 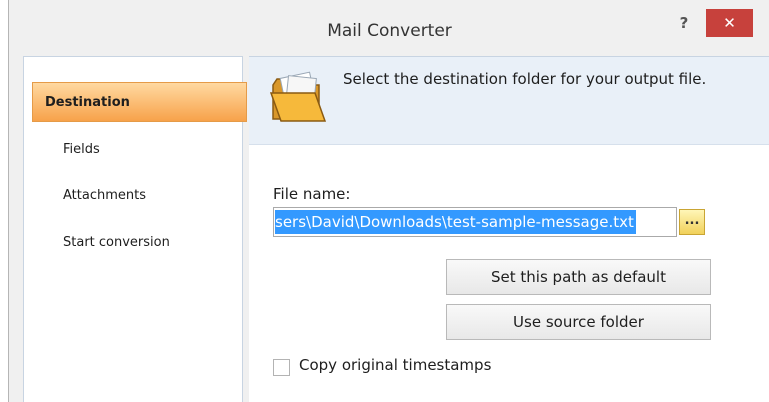 What do you see at coordinates (106, 243) in the screenshot?
I see `sidebar-item-start-conversion: Start conversion` at bounding box center [106, 243].